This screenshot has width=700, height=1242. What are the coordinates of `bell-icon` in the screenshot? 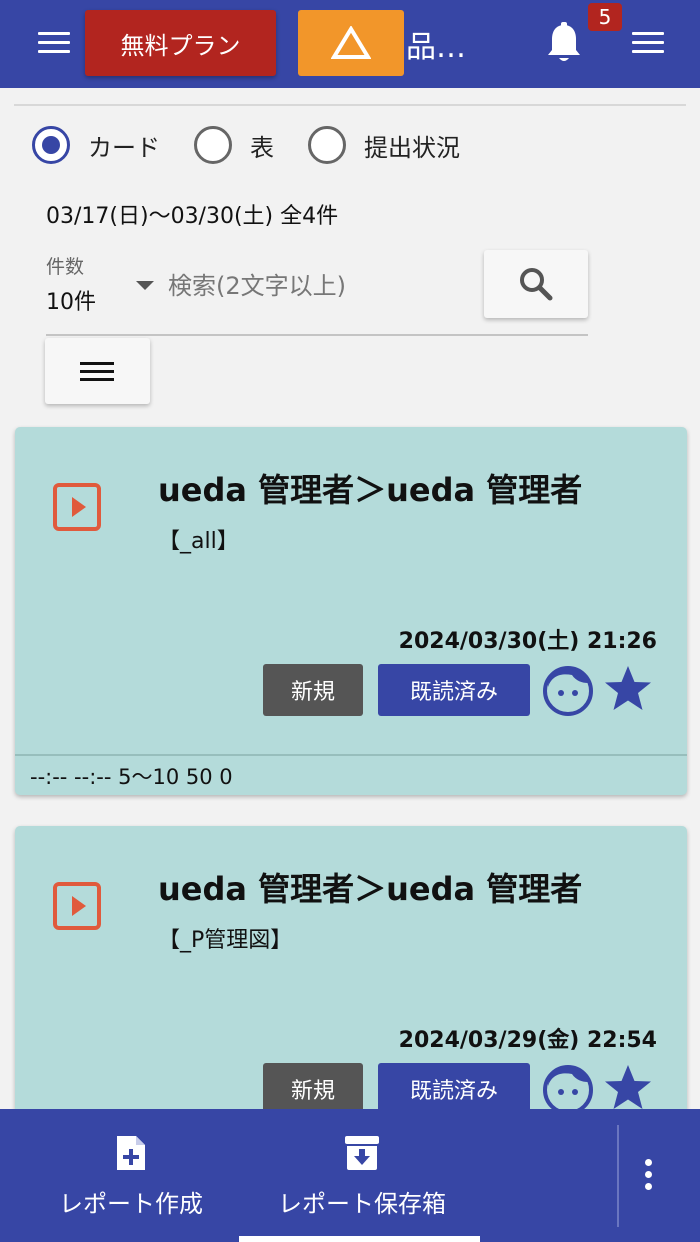 It's located at (564, 43).